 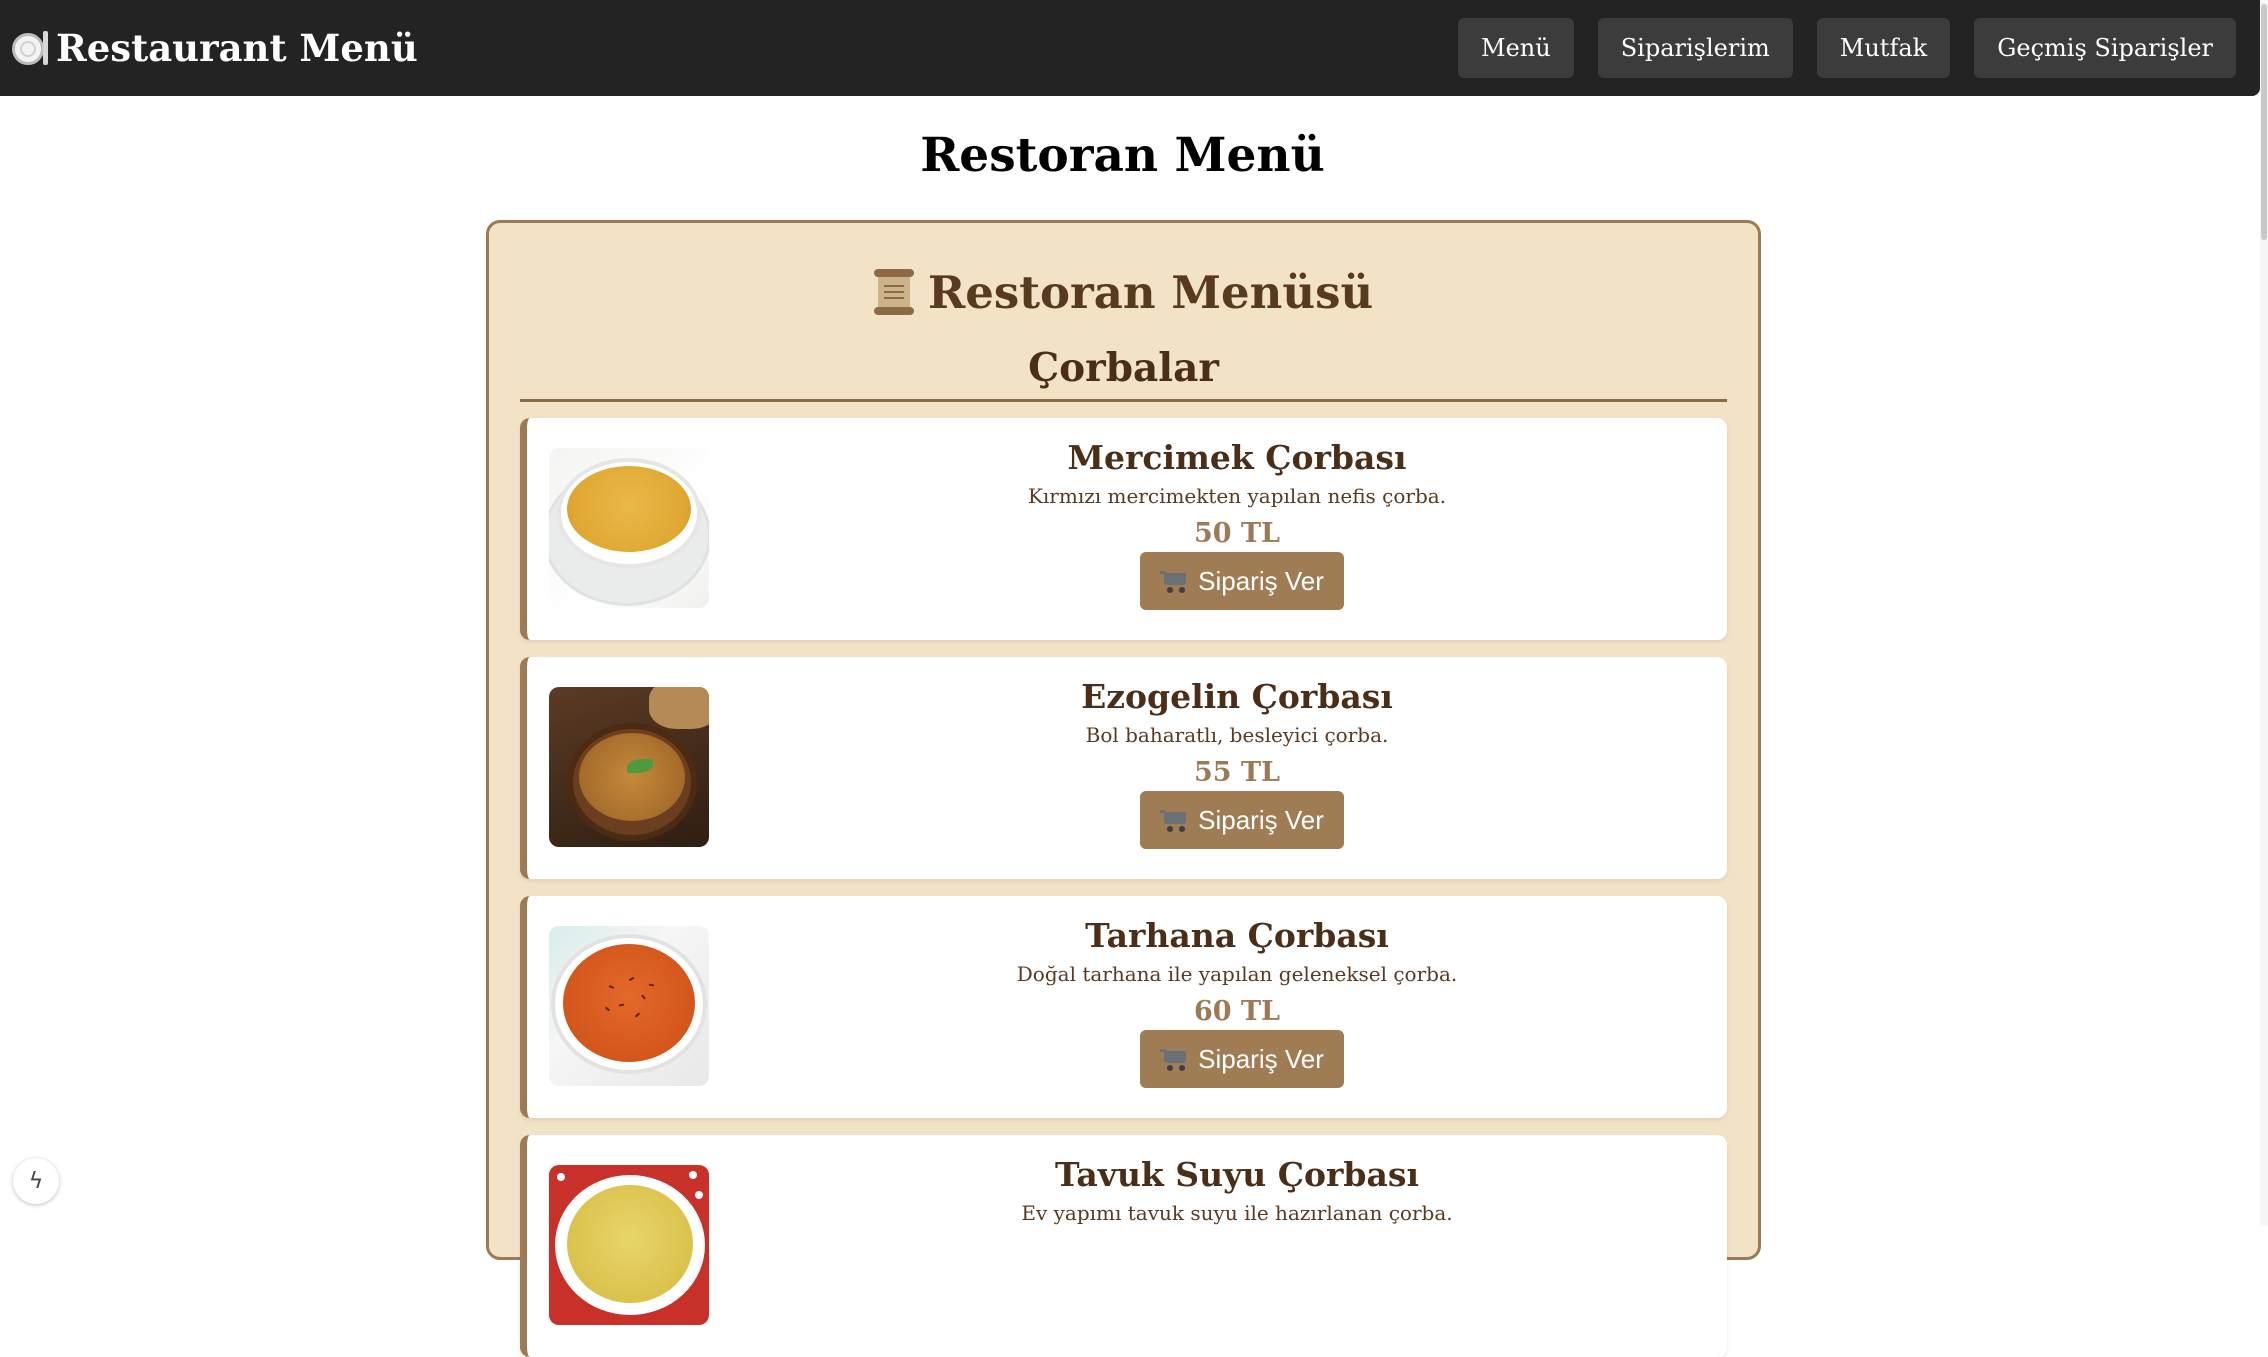 What do you see at coordinates (629, 767) in the screenshot?
I see `ezogelin-soup-image` at bounding box center [629, 767].